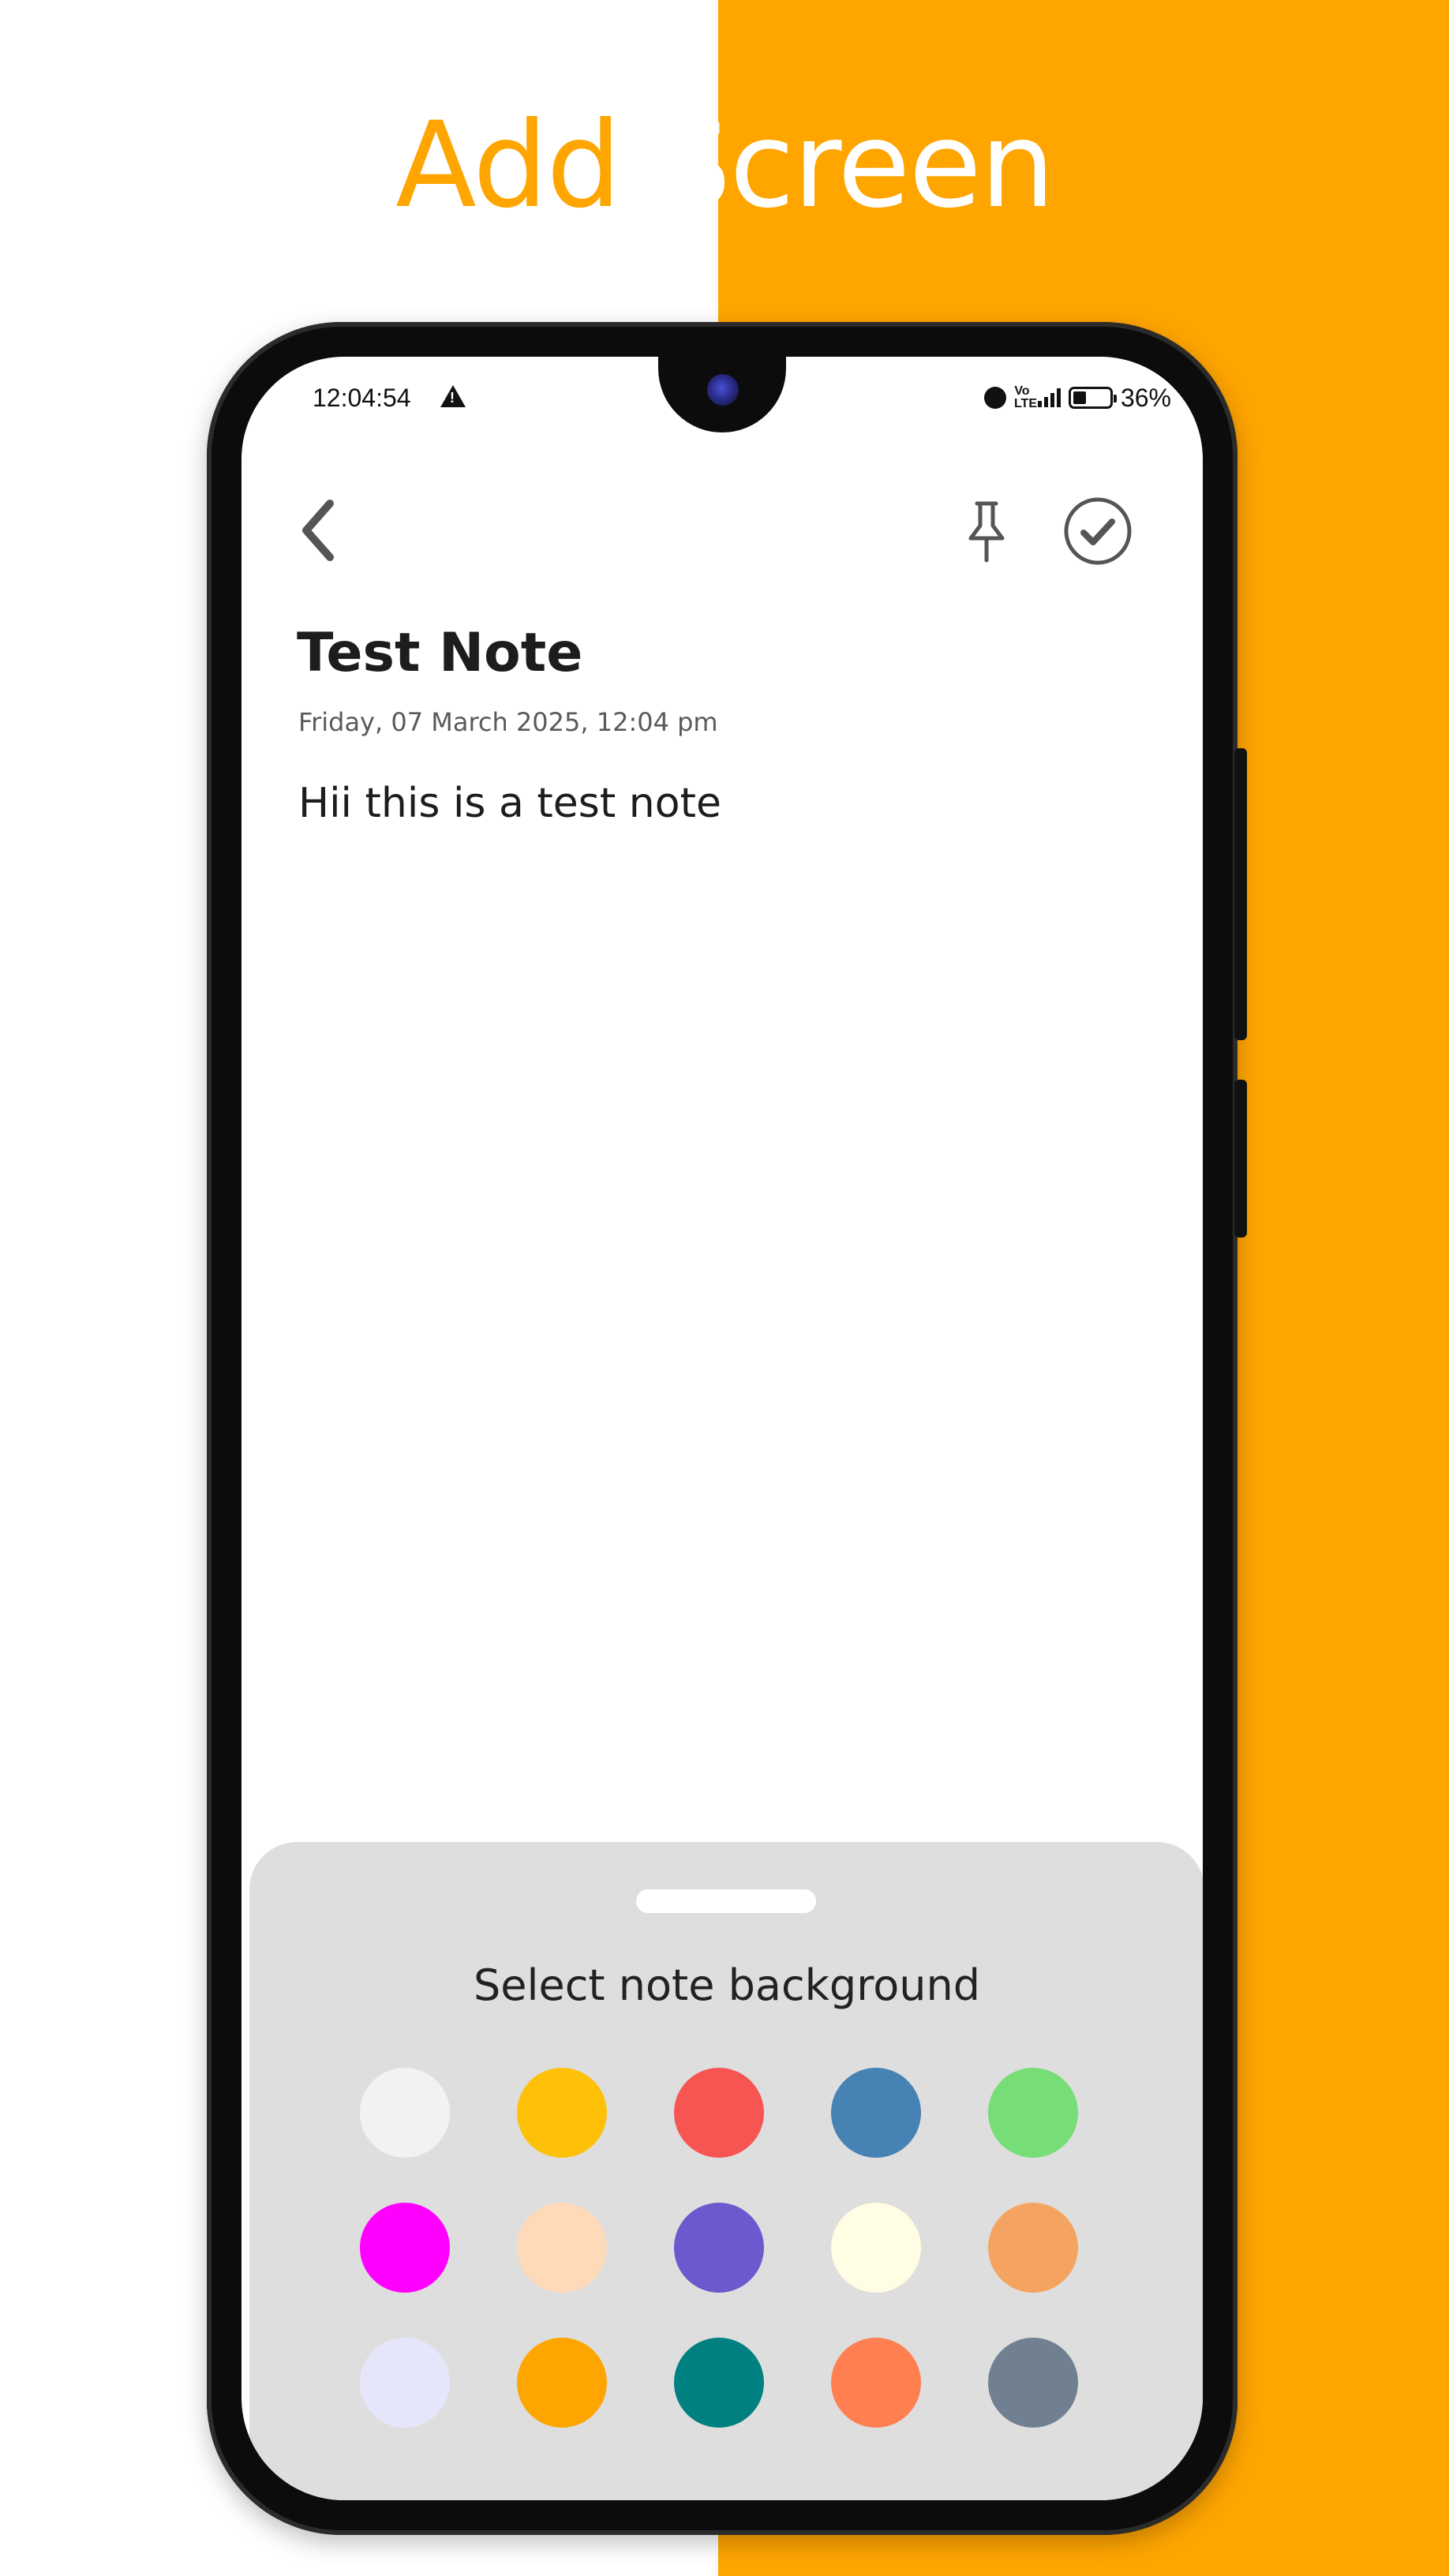 Image resolution: width=1449 pixels, height=2576 pixels. What do you see at coordinates (509, 803) in the screenshot?
I see `note-body-field: Hii this is a test note` at bounding box center [509, 803].